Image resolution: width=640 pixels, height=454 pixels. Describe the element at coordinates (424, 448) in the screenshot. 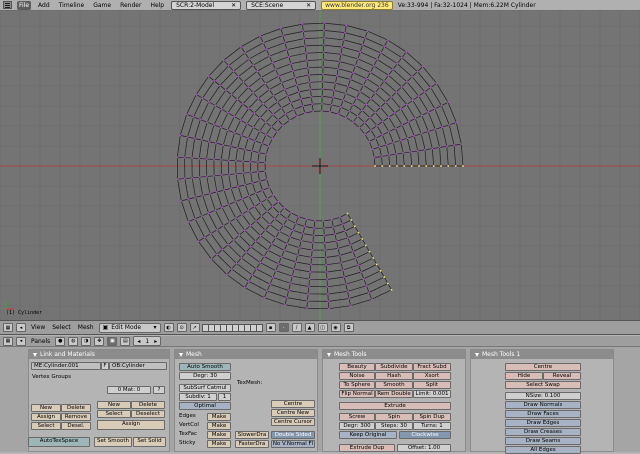

I see `offset-field: Offset: 1.00` at that location.